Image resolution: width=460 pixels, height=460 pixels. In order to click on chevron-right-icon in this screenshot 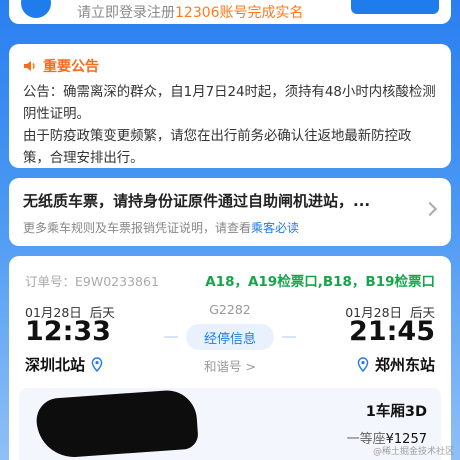, I will do `click(430, 209)`.